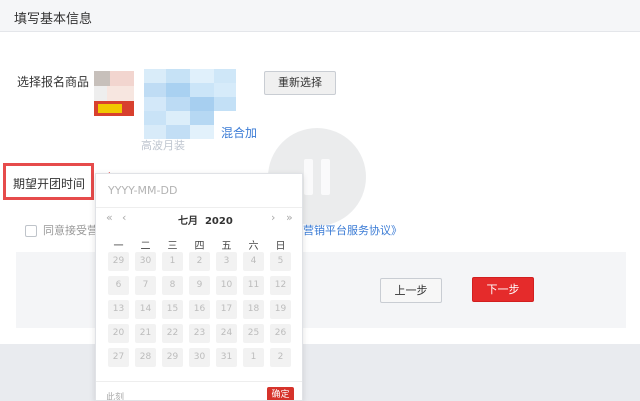 This screenshot has width=640, height=401. Describe the element at coordinates (53, 82) in the screenshot. I see `product-label: 选择报名商品` at that location.